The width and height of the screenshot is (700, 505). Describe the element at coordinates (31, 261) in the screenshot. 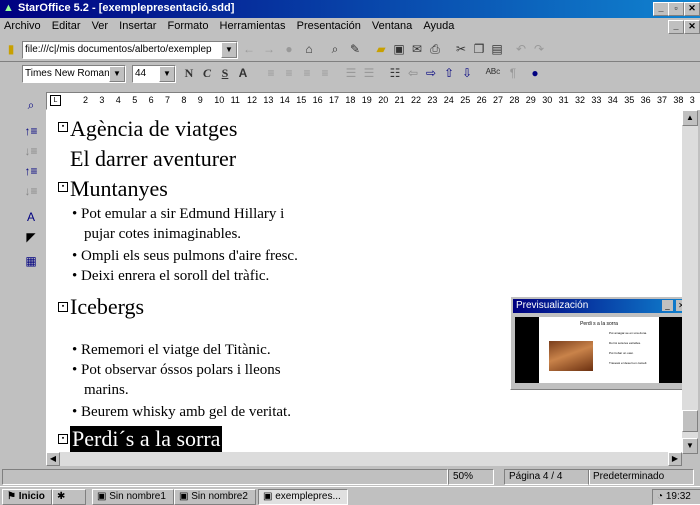

I see `slide-show-icon: ▦` at that location.